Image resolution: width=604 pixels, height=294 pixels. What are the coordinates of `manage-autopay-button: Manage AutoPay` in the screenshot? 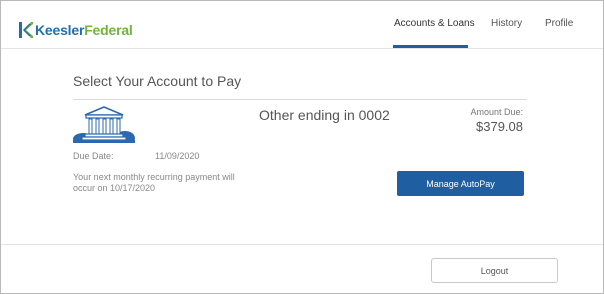 It's located at (460, 183).